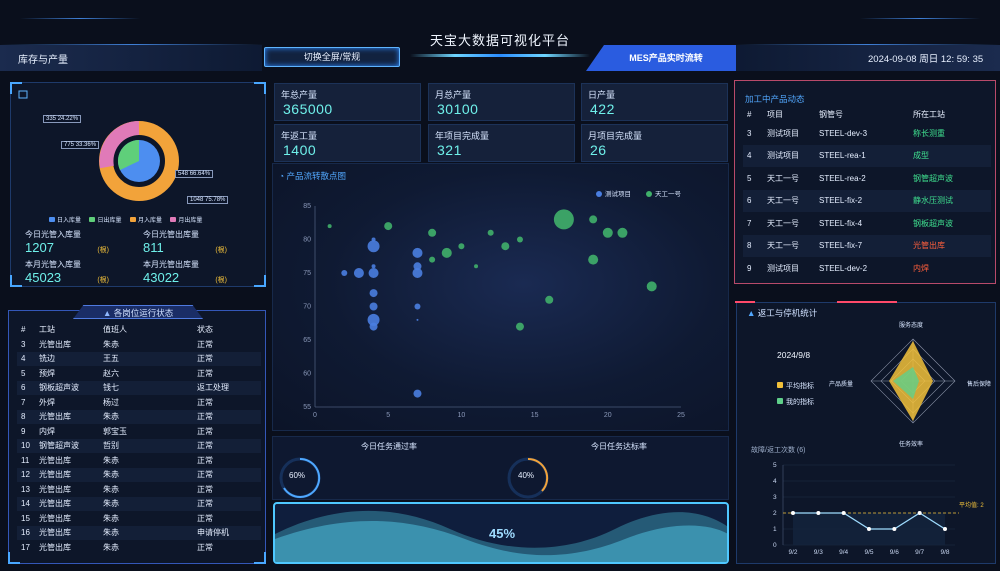 Image resolution: width=1000 pixels, height=571 pixels. I want to click on cell-index: 5, so click(23, 373).